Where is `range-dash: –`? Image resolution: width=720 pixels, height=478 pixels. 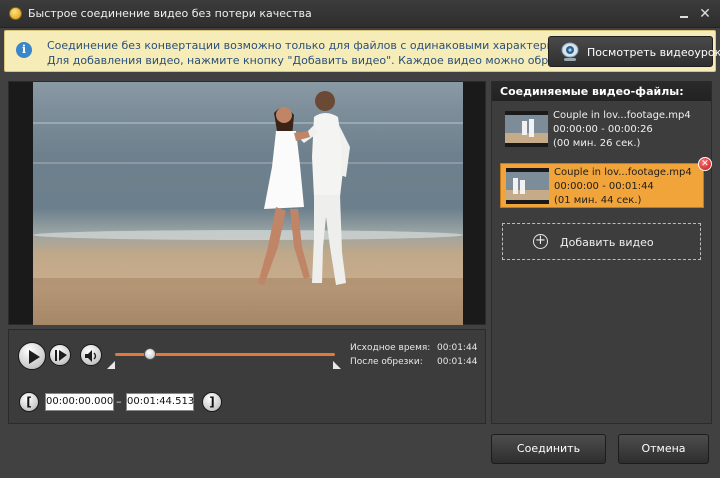 range-dash: – is located at coordinates (119, 401).